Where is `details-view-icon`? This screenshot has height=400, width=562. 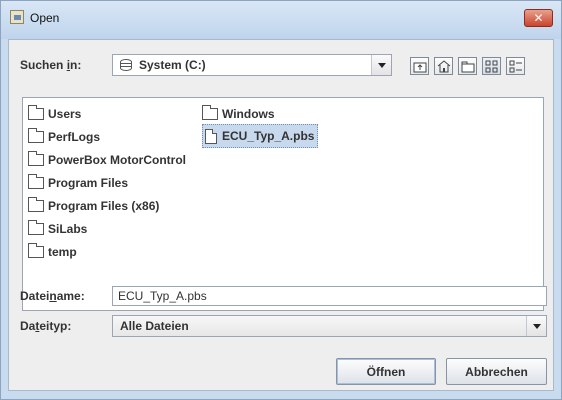
details-view-icon is located at coordinates (515, 66).